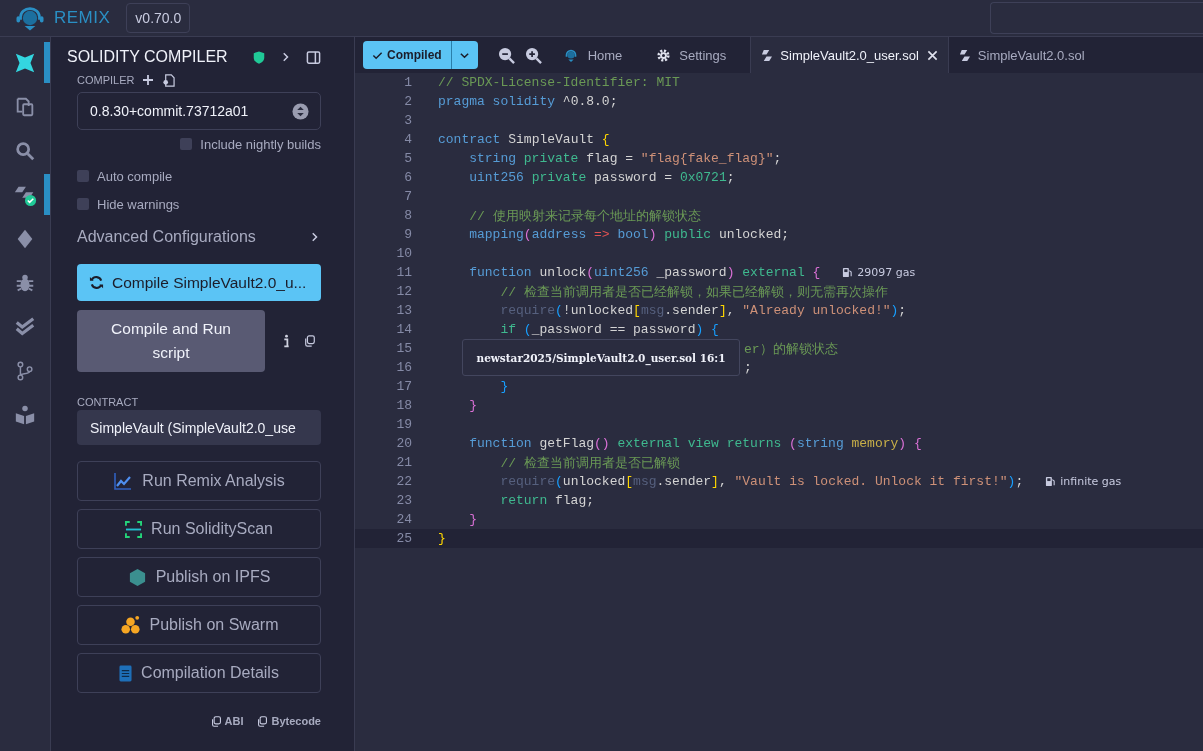  What do you see at coordinates (703, 310) in the screenshot?
I see `code-line: require(!unlocked[msg.sender], "Already unlocked!");` at bounding box center [703, 310].